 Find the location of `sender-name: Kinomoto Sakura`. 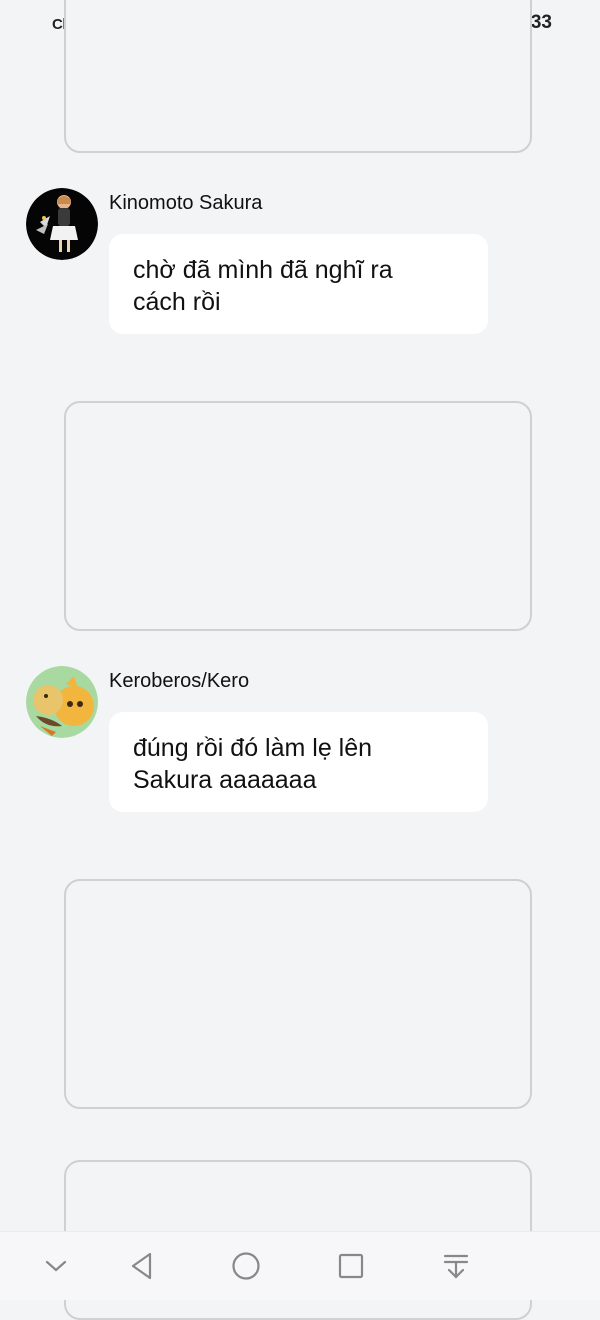

sender-name: Kinomoto Sakura is located at coordinates (186, 203).